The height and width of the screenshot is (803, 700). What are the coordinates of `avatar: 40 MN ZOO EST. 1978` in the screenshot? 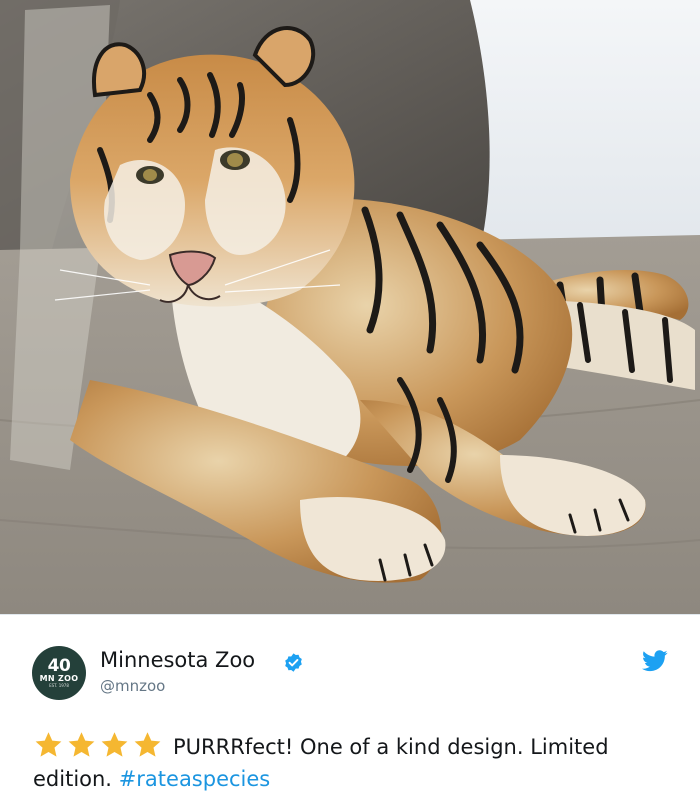 It's located at (59, 673).